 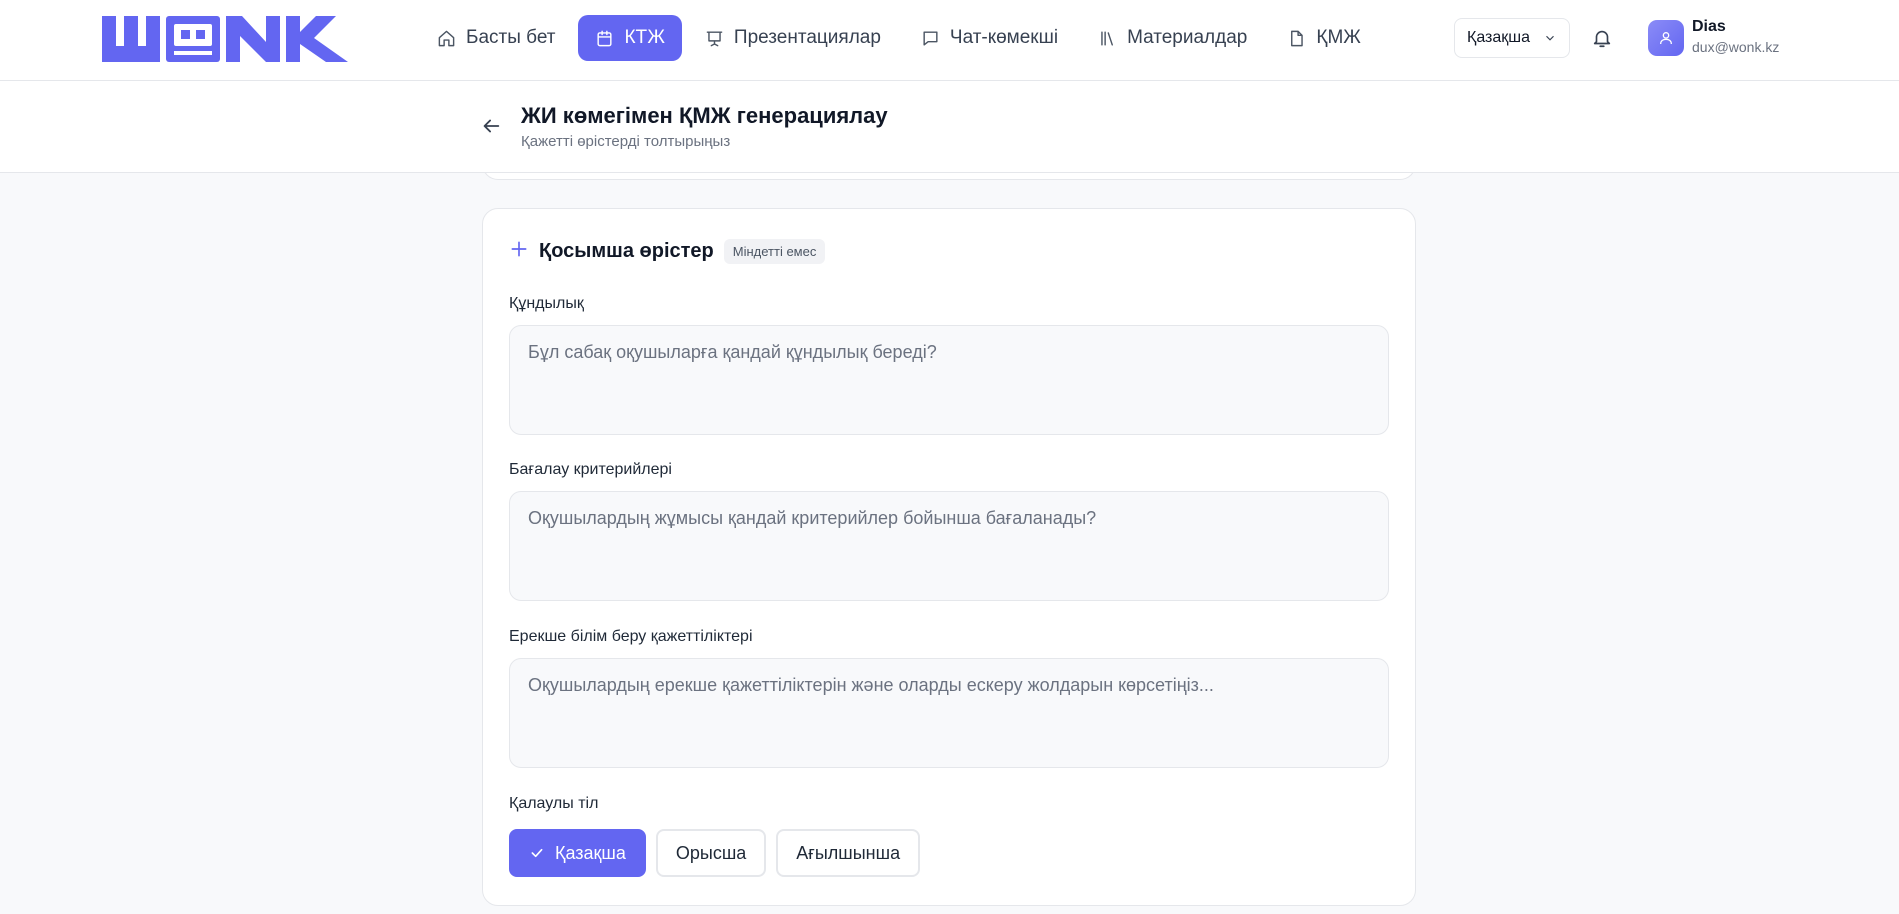 What do you see at coordinates (644, 37) in the screenshot?
I see `nav-item-label: КТЖ` at bounding box center [644, 37].